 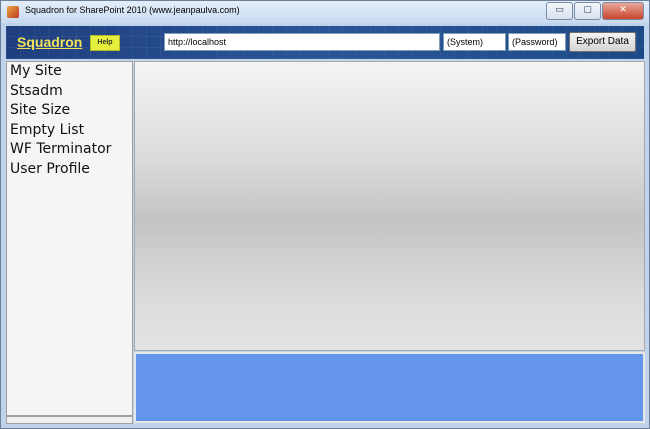 I want to click on sidebar-item-user-profile: User Profile, so click(x=69, y=170).